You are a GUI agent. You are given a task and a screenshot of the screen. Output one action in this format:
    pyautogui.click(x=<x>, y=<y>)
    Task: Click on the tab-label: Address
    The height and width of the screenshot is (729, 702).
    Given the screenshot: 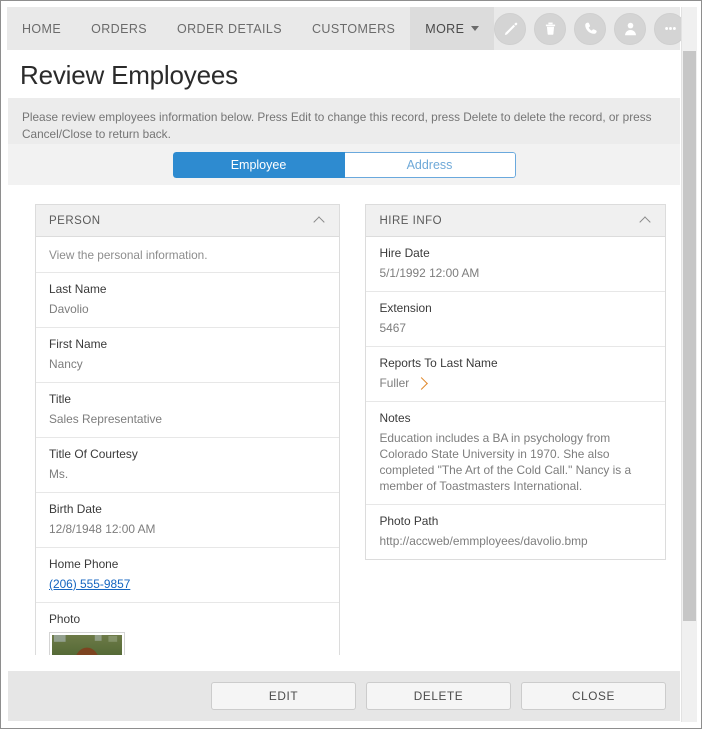 What is the action you would take?
    pyautogui.click(x=429, y=164)
    